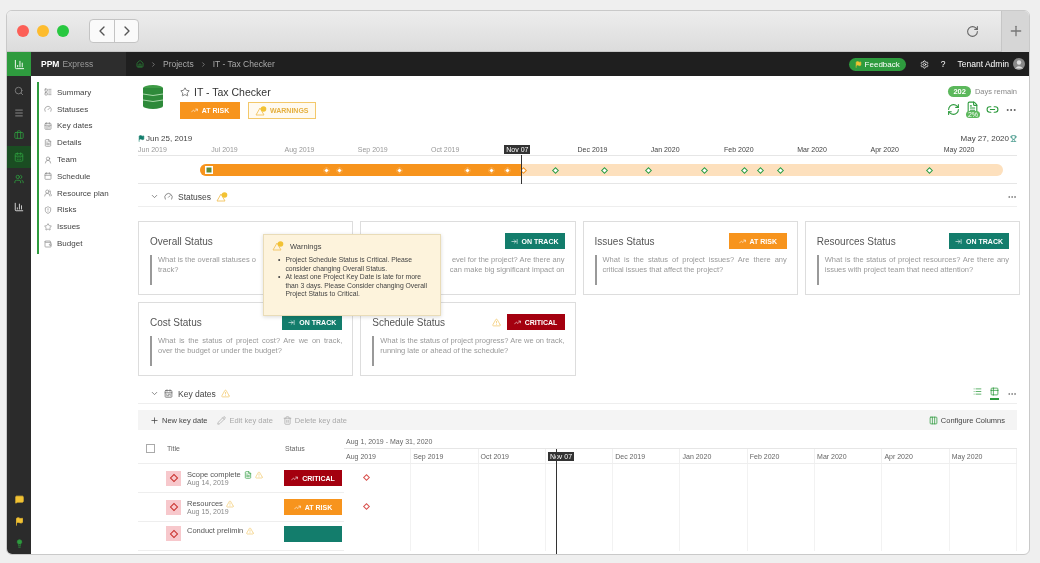  What do you see at coordinates (313, 534) in the screenshot?
I see `status-badge` at bounding box center [313, 534].